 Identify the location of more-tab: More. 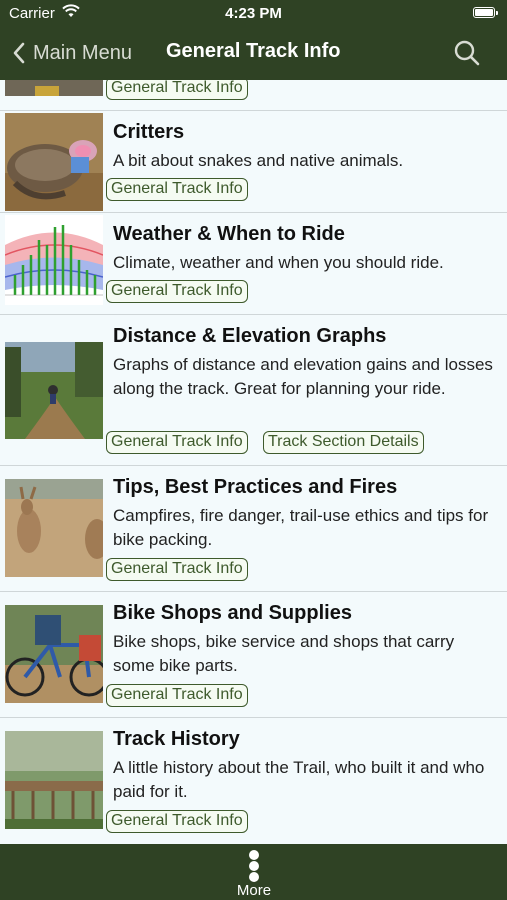
(254, 872).